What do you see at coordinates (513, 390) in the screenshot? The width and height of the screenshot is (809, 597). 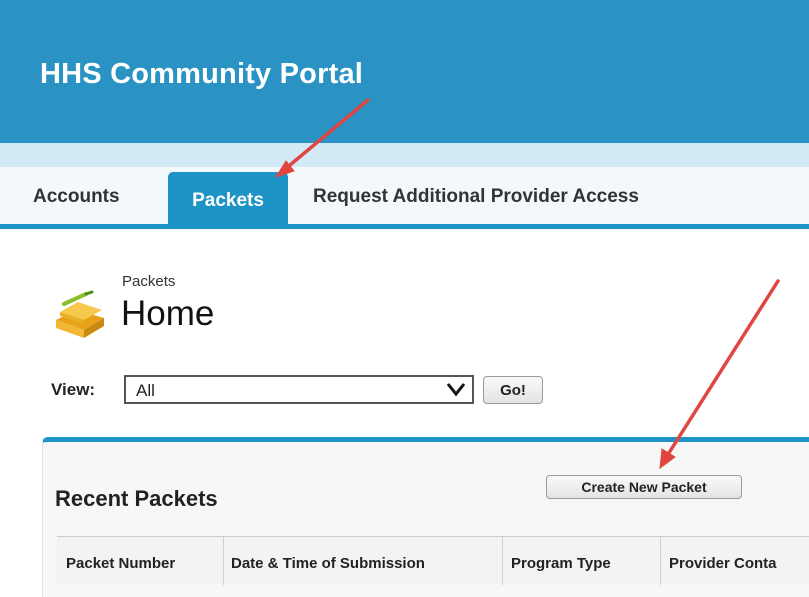 I see `go-button: Go!` at bounding box center [513, 390].